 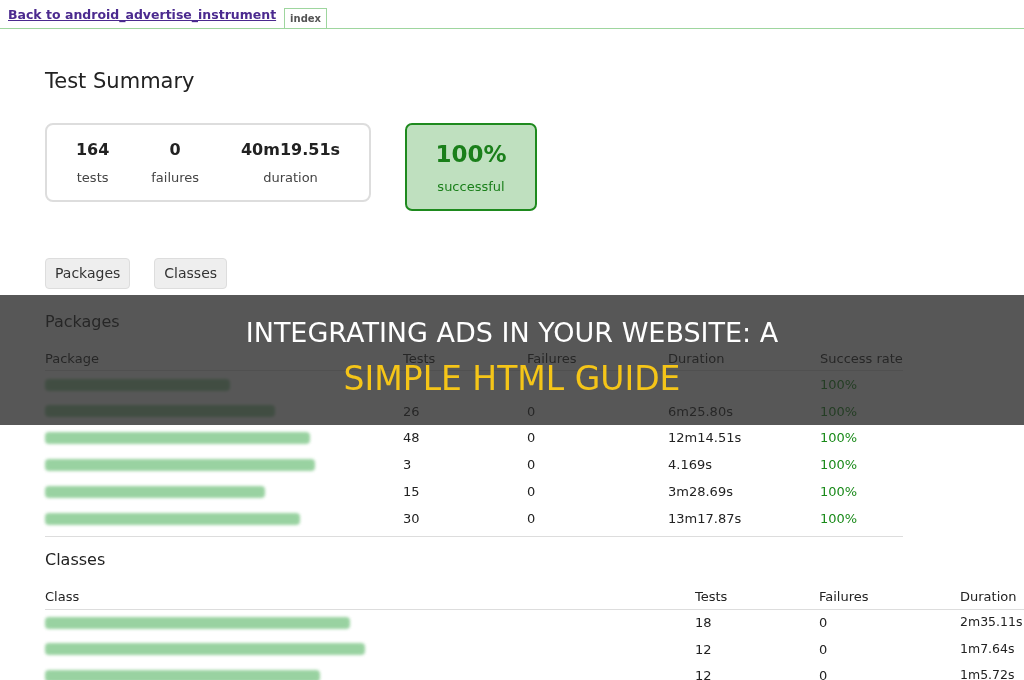 I want to click on banner-subtitle: SIMPLE HTML GUIDE, so click(x=512, y=379).